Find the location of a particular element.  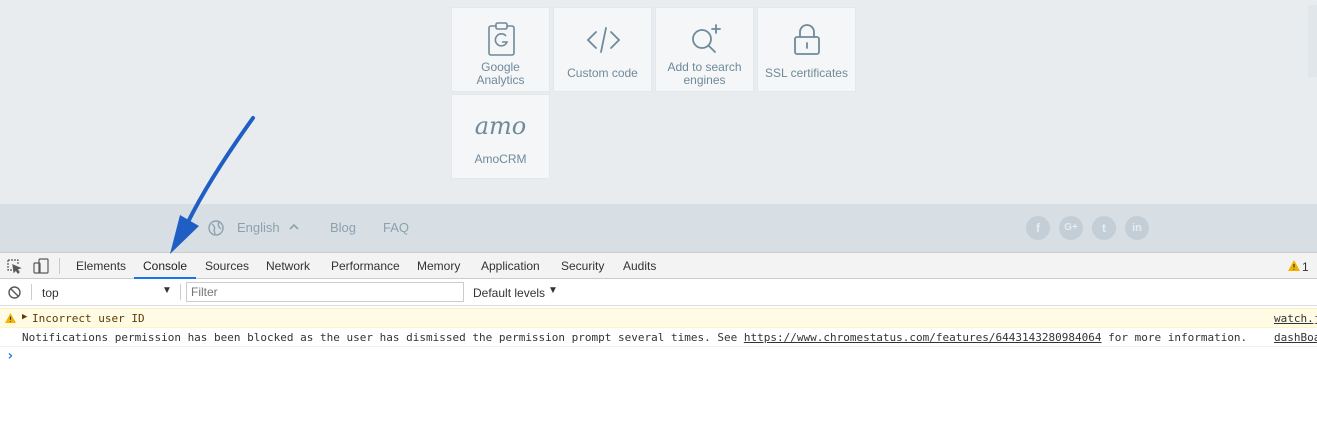

tab-security: Security is located at coordinates (582, 266).